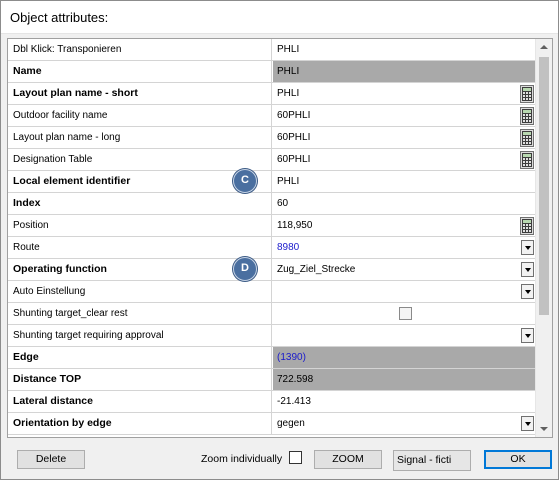  What do you see at coordinates (404, 247) in the screenshot?
I see `attribute-value: 8980` at bounding box center [404, 247].